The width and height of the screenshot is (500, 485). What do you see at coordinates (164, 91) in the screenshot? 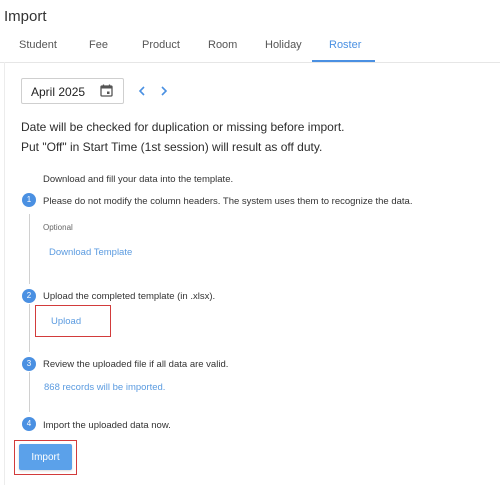
I see `chevron-right-icon` at bounding box center [164, 91].